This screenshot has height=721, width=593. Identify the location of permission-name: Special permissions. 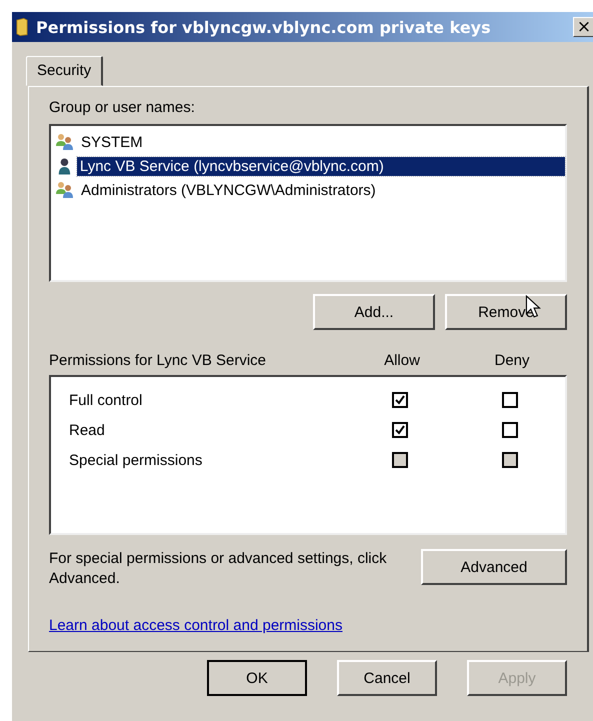
(136, 460).